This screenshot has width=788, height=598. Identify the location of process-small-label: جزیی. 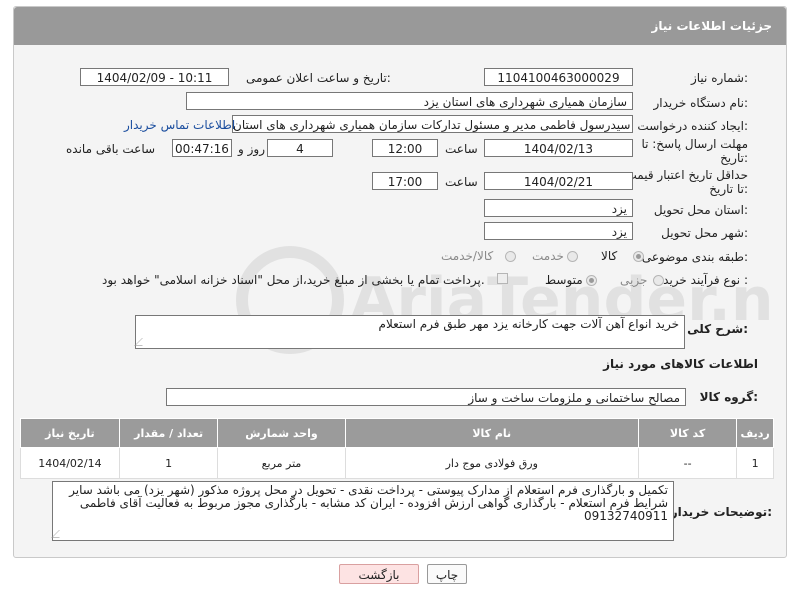
(634, 280).